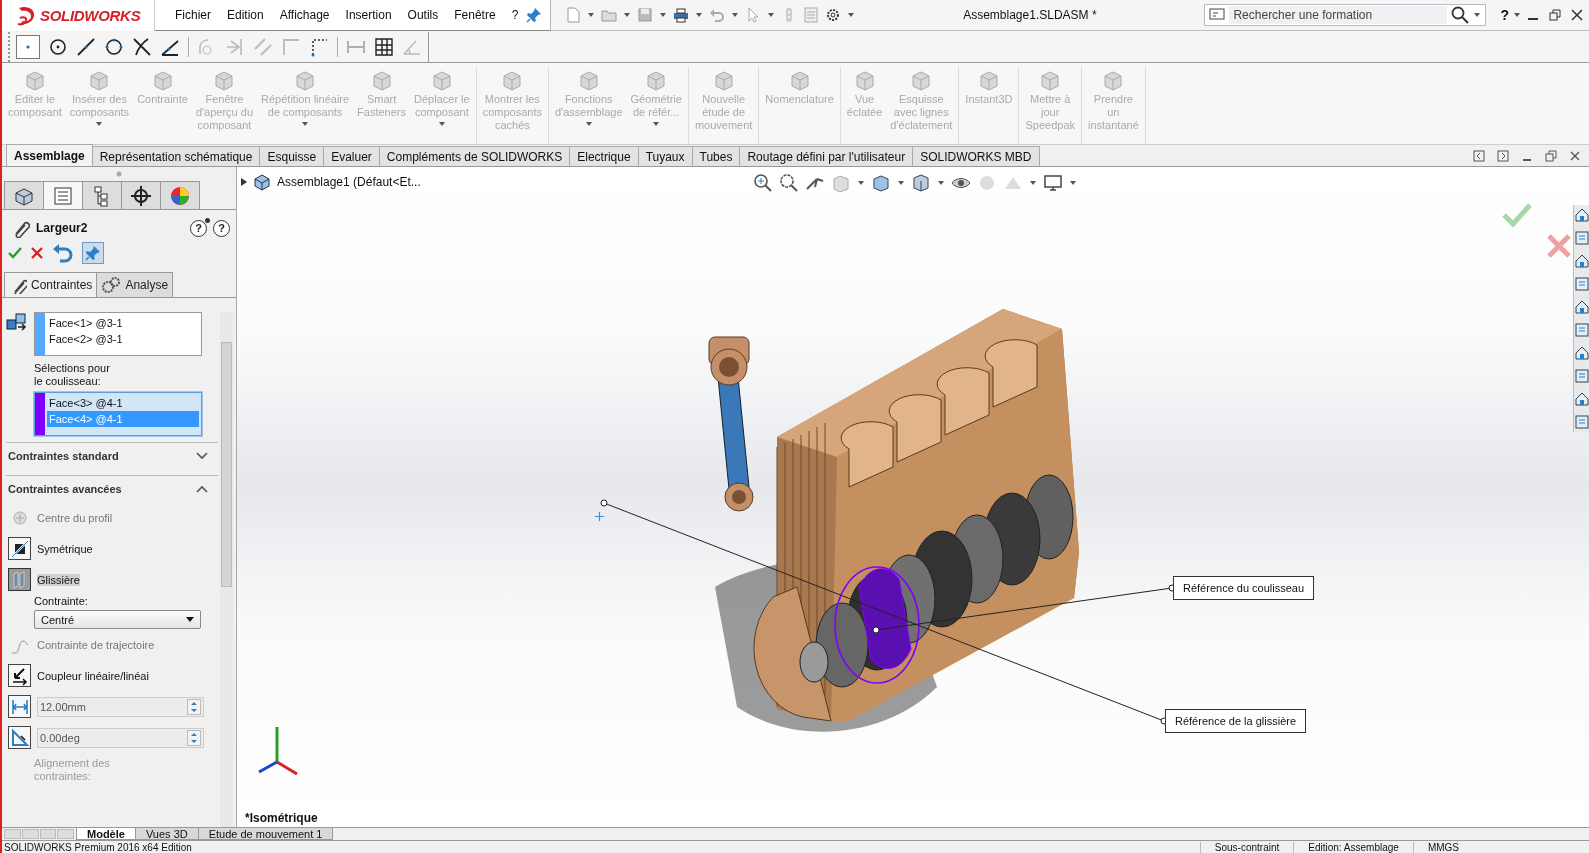 The height and width of the screenshot is (853, 1589). Describe the element at coordinates (193, 14) in the screenshot. I see `menu-item: Fichier` at that location.